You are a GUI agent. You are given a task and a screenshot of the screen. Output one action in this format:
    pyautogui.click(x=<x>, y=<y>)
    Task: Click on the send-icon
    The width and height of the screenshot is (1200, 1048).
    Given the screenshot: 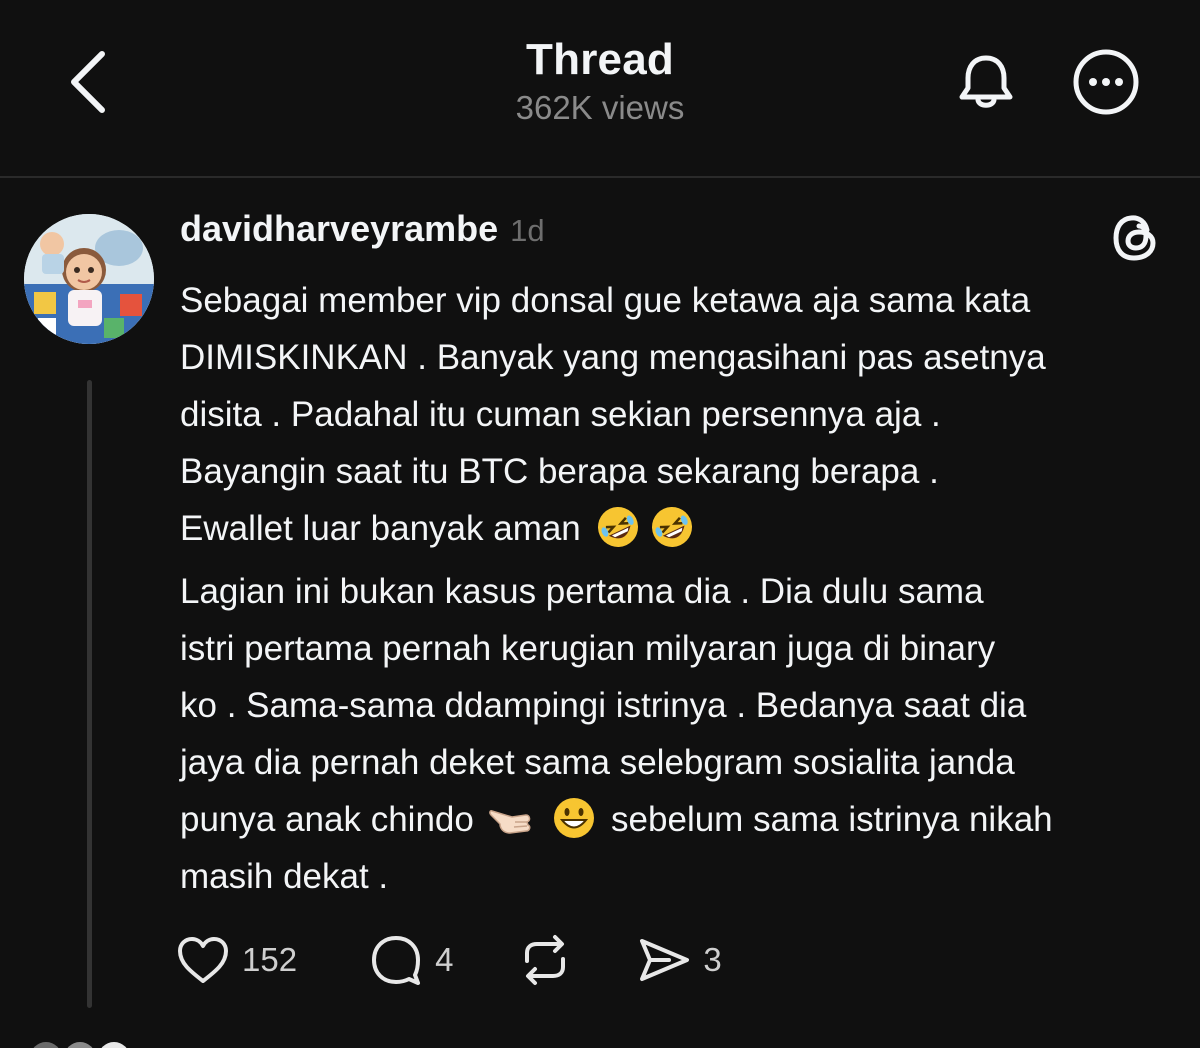 What is the action you would take?
    pyautogui.click(x=665, y=960)
    